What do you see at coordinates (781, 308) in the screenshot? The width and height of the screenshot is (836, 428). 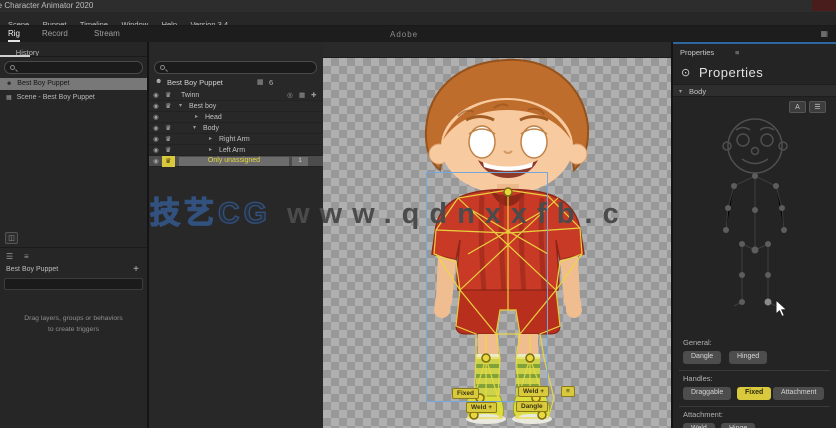 I see `mouse-cursor` at bounding box center [781, 308].